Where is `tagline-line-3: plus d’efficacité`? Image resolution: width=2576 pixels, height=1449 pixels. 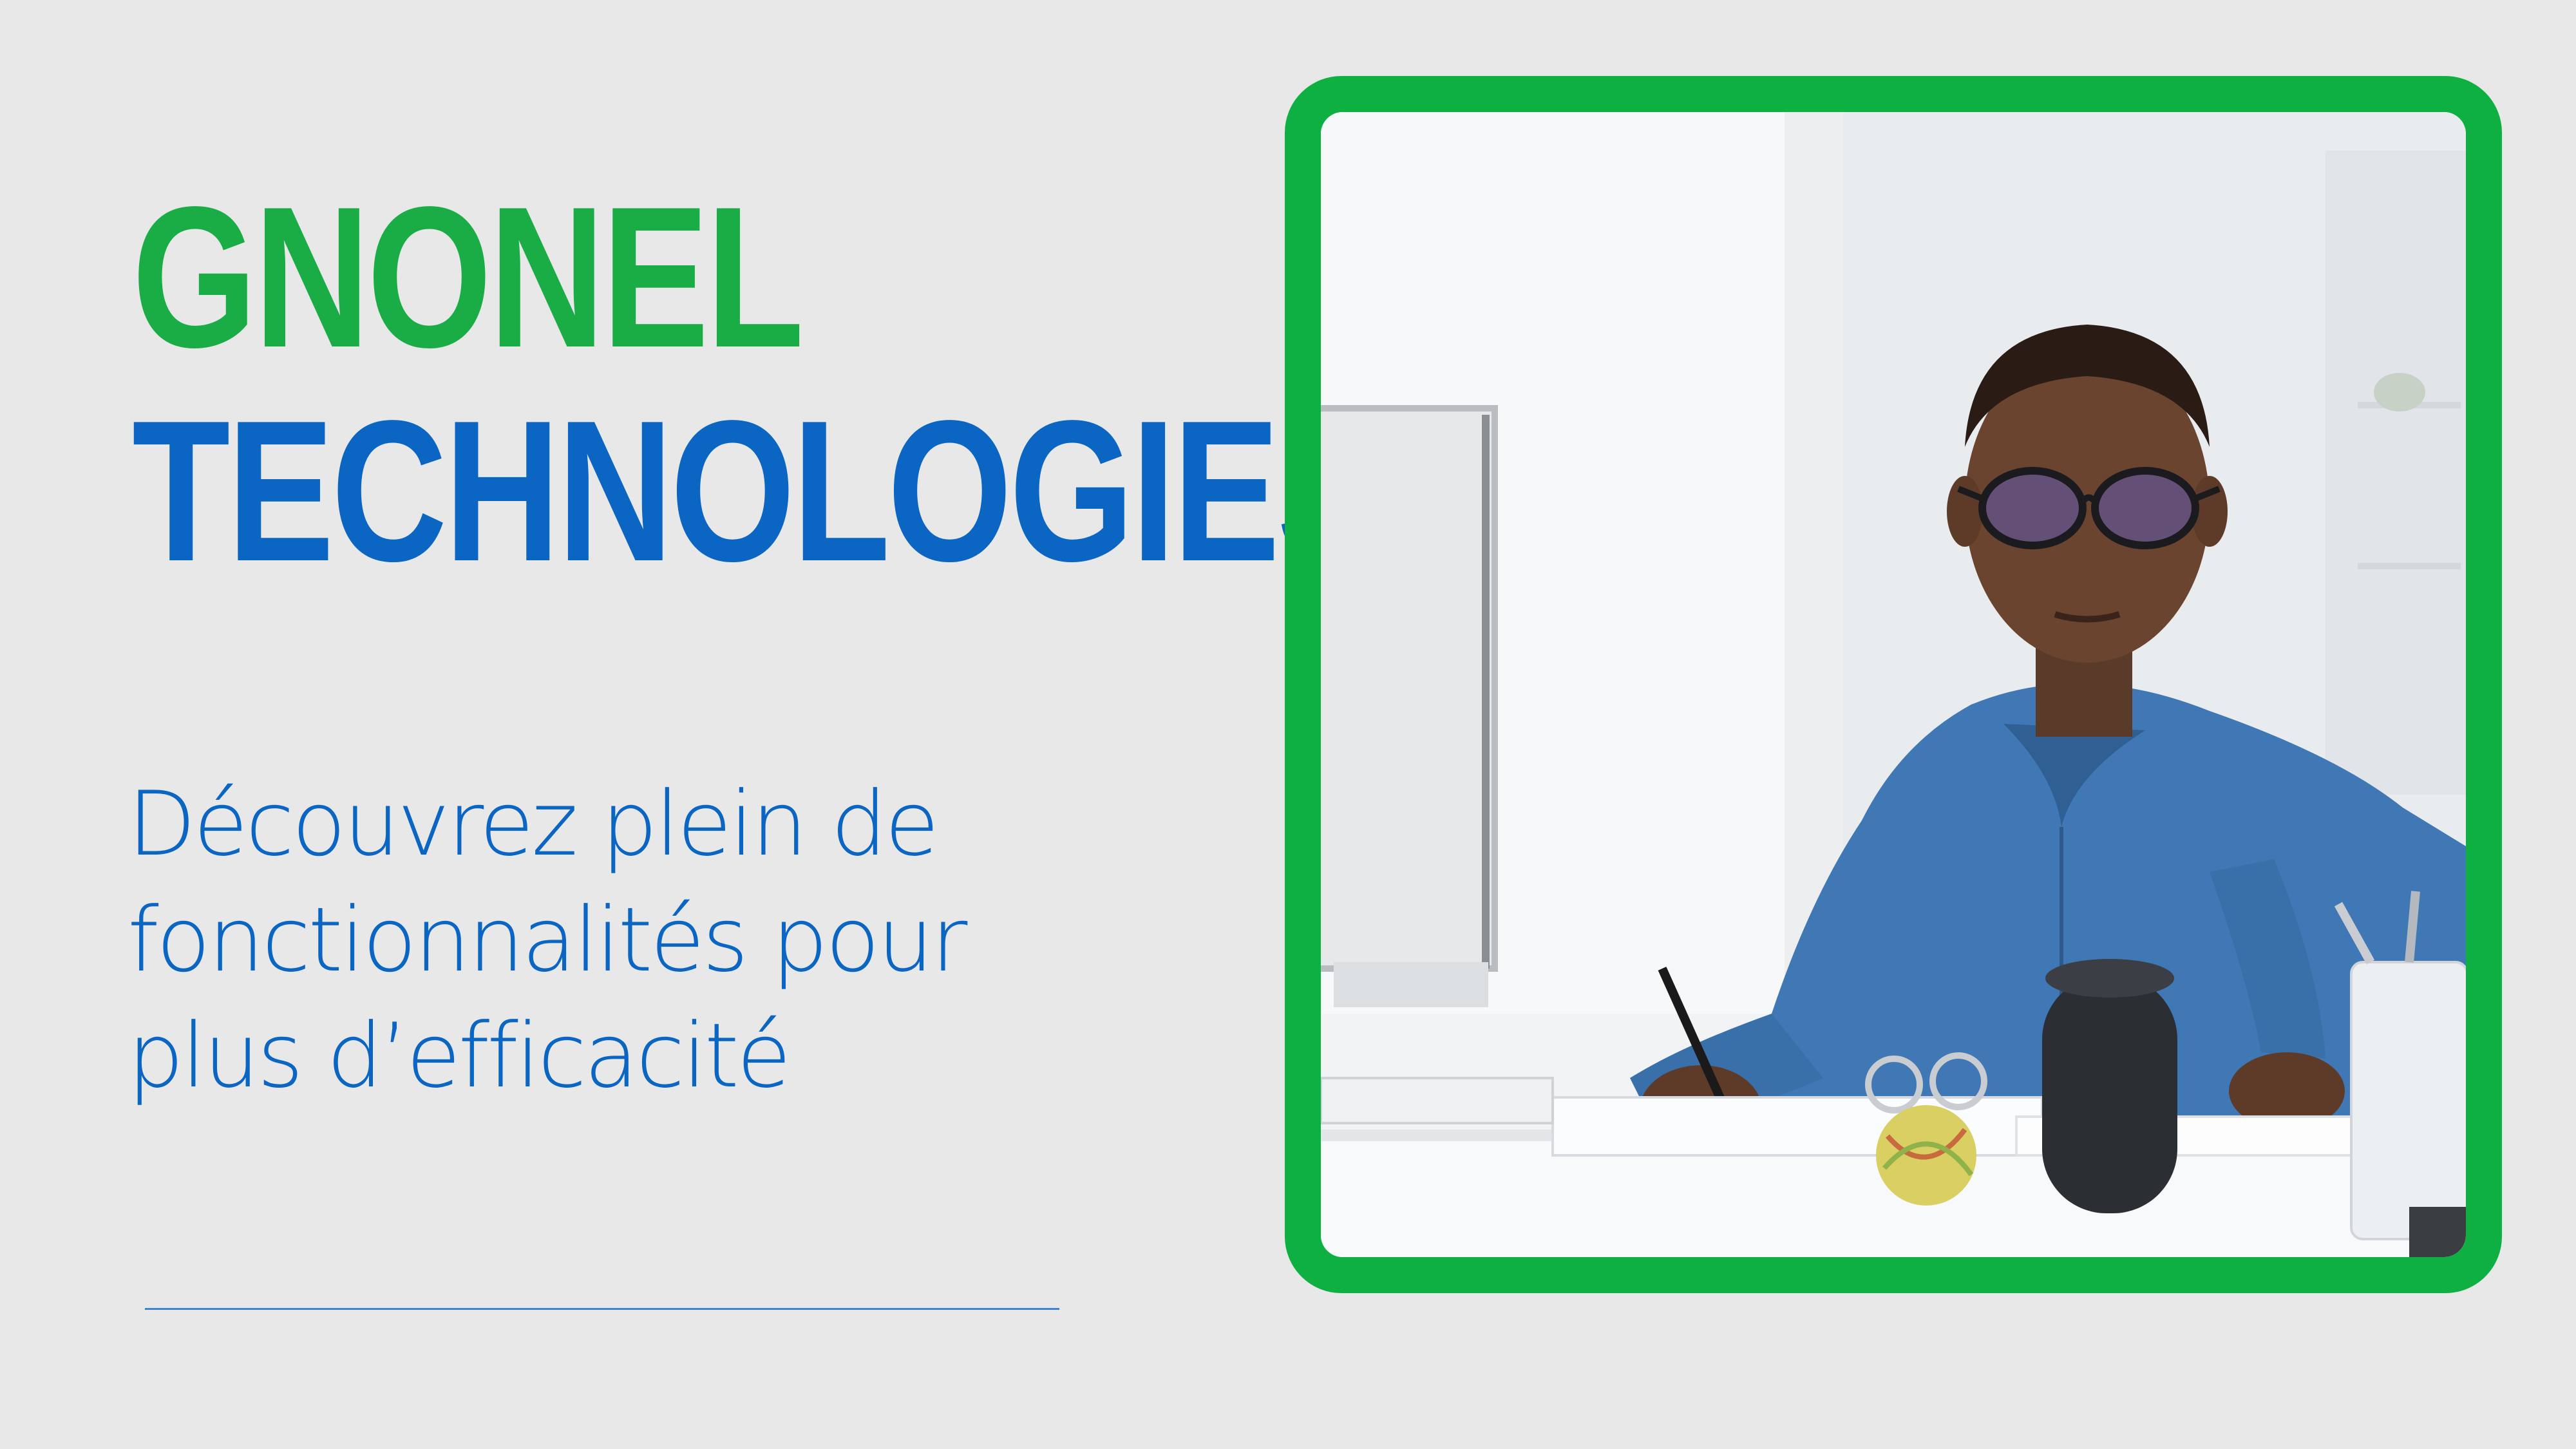 tagline-line-3: plus d’efficacité is located at coordinates (460, 1056).